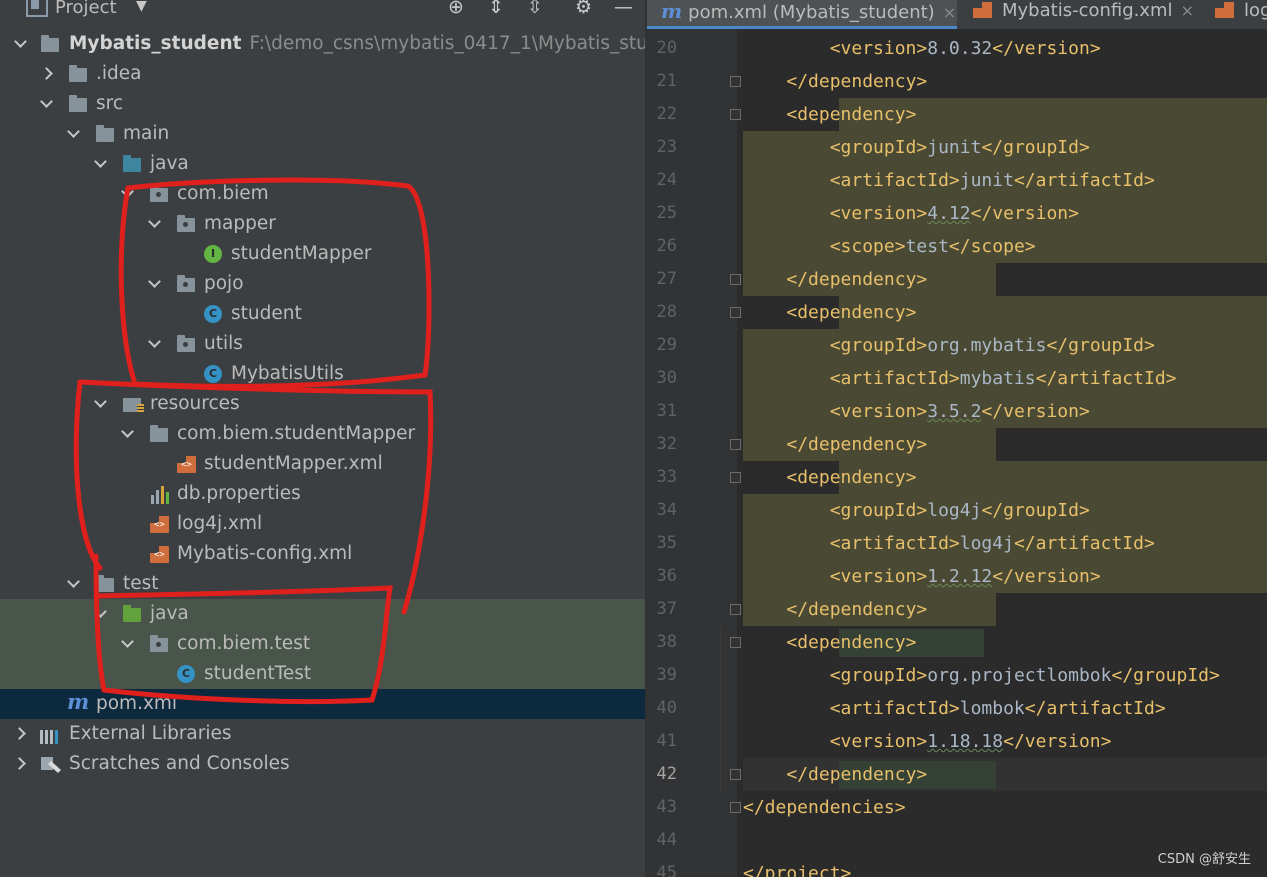 The width and height of the screenshot is (1267, 877). I want to click on code-line-36: <version>1.2.12</version>, so click(965, 576).